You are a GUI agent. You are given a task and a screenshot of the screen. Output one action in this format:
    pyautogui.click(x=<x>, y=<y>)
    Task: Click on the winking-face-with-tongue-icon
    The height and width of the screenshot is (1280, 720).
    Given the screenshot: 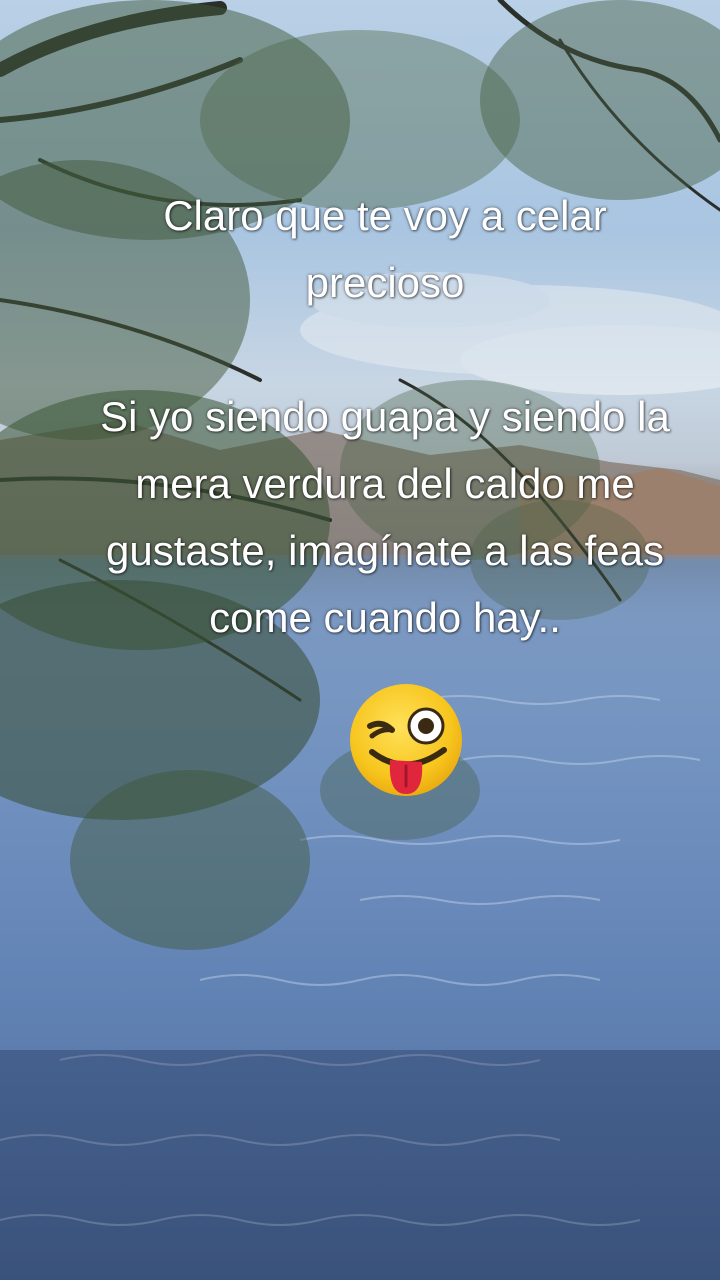 What is the action you would take?
    pyautogui.click(x=406, y=740)
    